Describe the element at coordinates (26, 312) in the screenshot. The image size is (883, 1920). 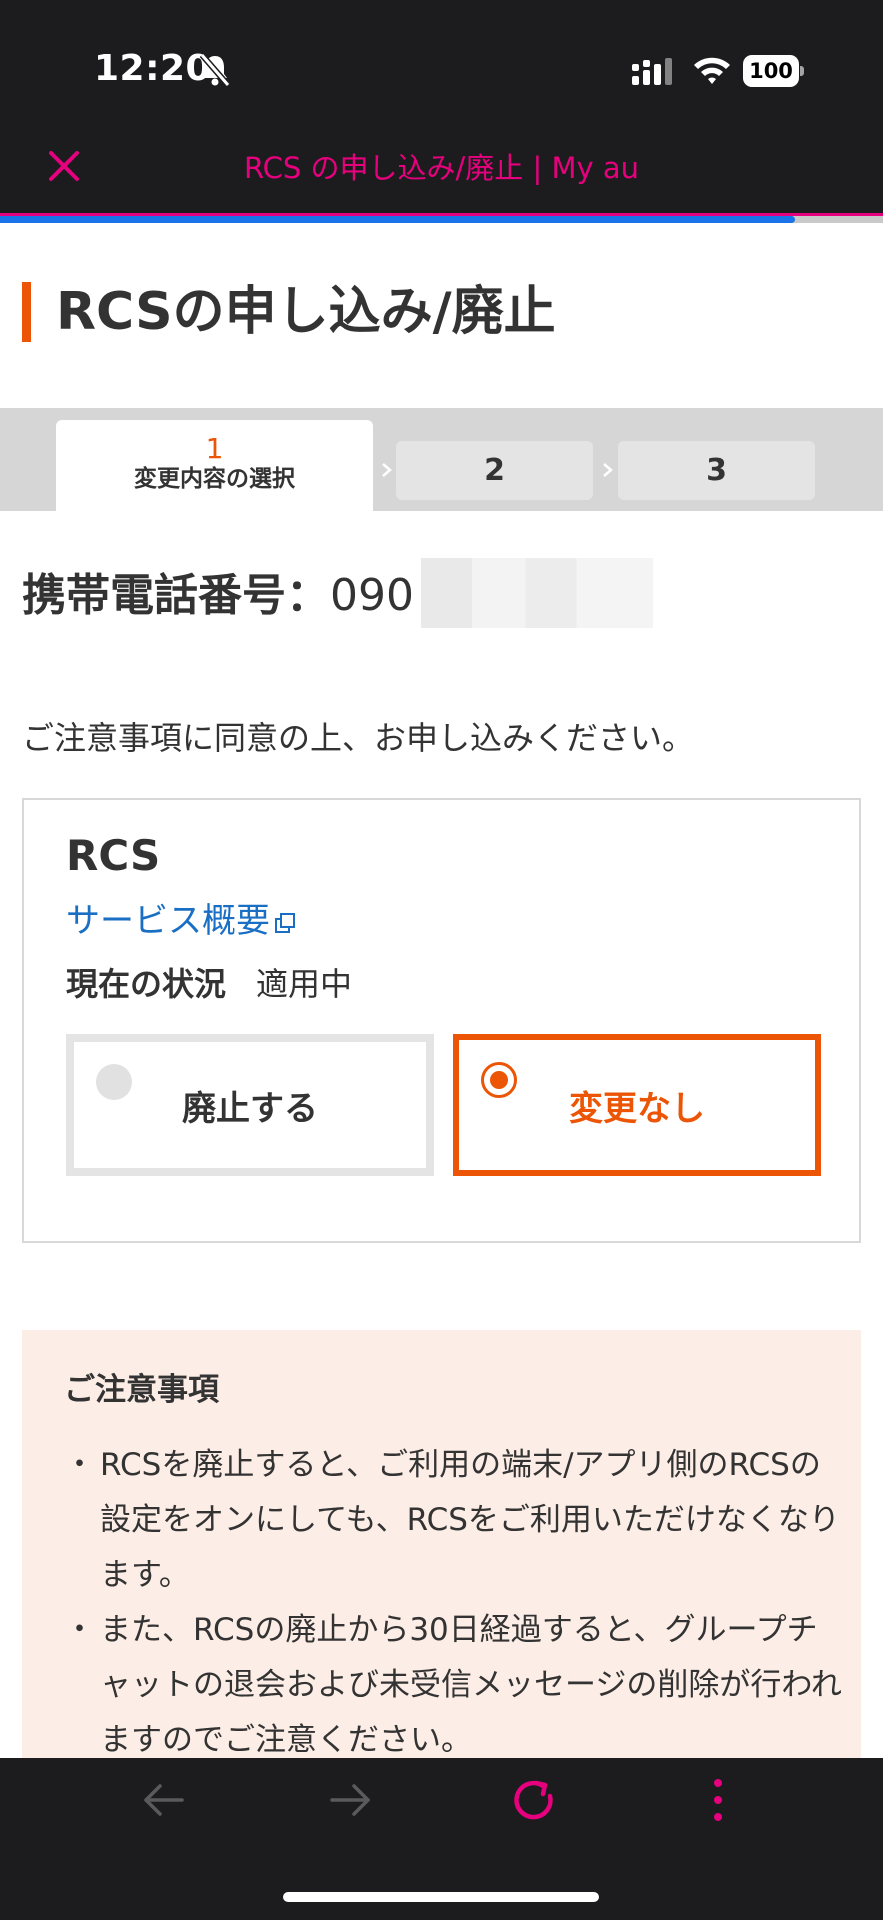
I see `heading-accent-bar` at that location.